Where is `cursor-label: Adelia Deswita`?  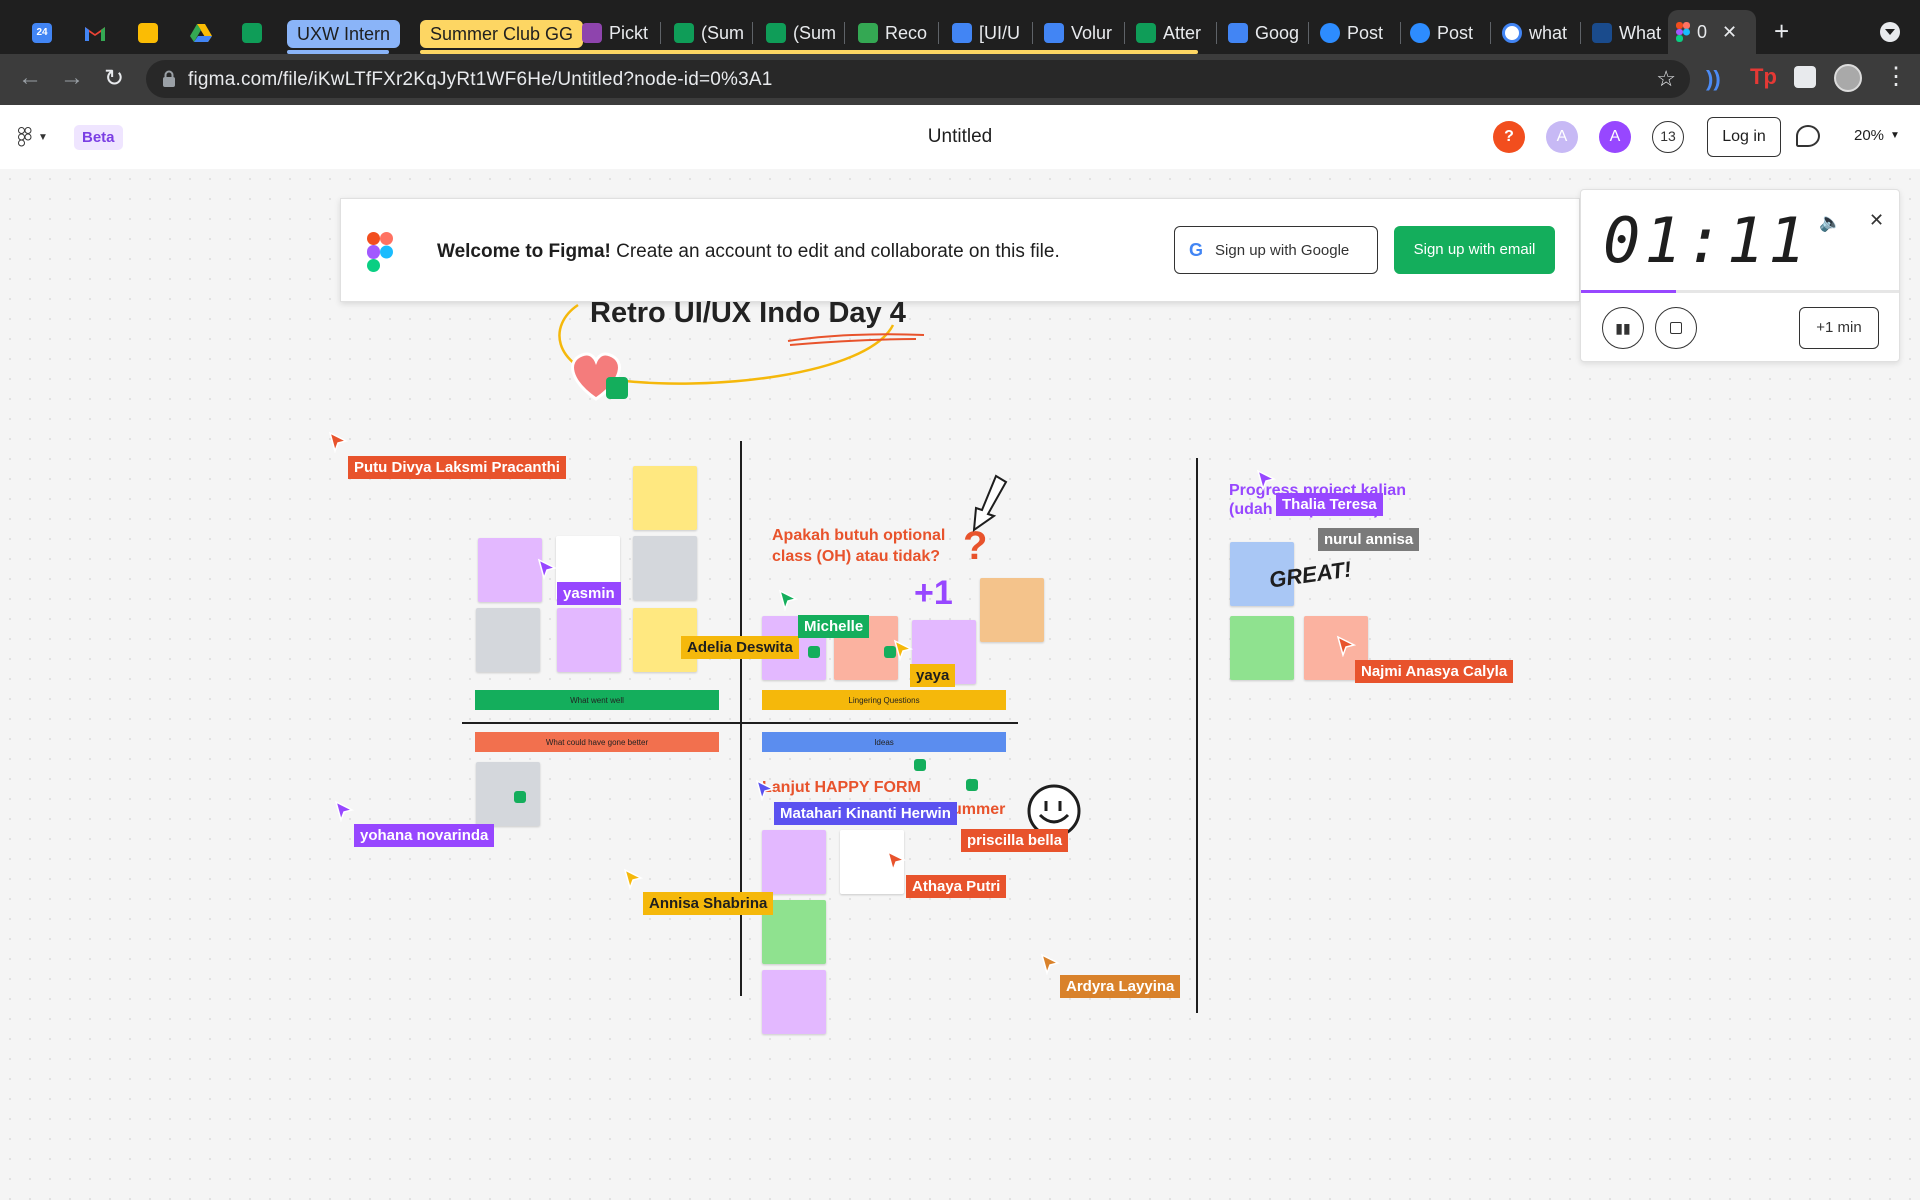
cursor-label: Adelia Deswita is located at coordinates (740, 647).